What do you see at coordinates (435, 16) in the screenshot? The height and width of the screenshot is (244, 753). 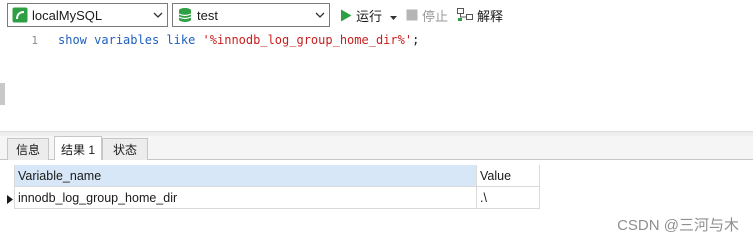 I see `stop-button-label: 停止` at bounding box center [435, 16].